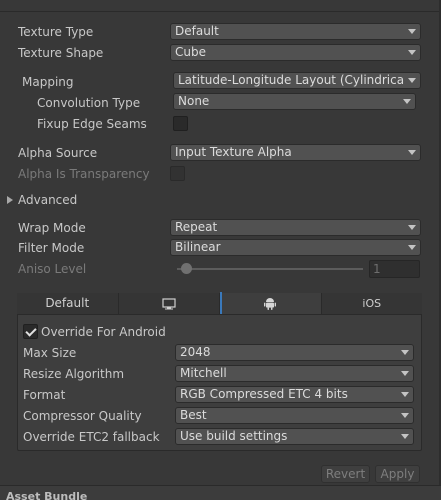  Describe the element at coordinates (190, 52) in the screenshot. I see `texture-shape-value: Cube` at that location.